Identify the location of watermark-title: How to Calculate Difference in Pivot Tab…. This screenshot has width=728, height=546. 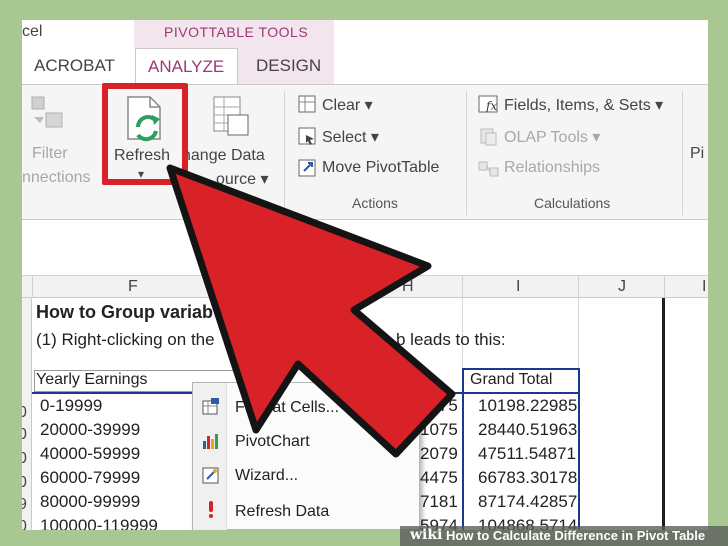
(576, 535).